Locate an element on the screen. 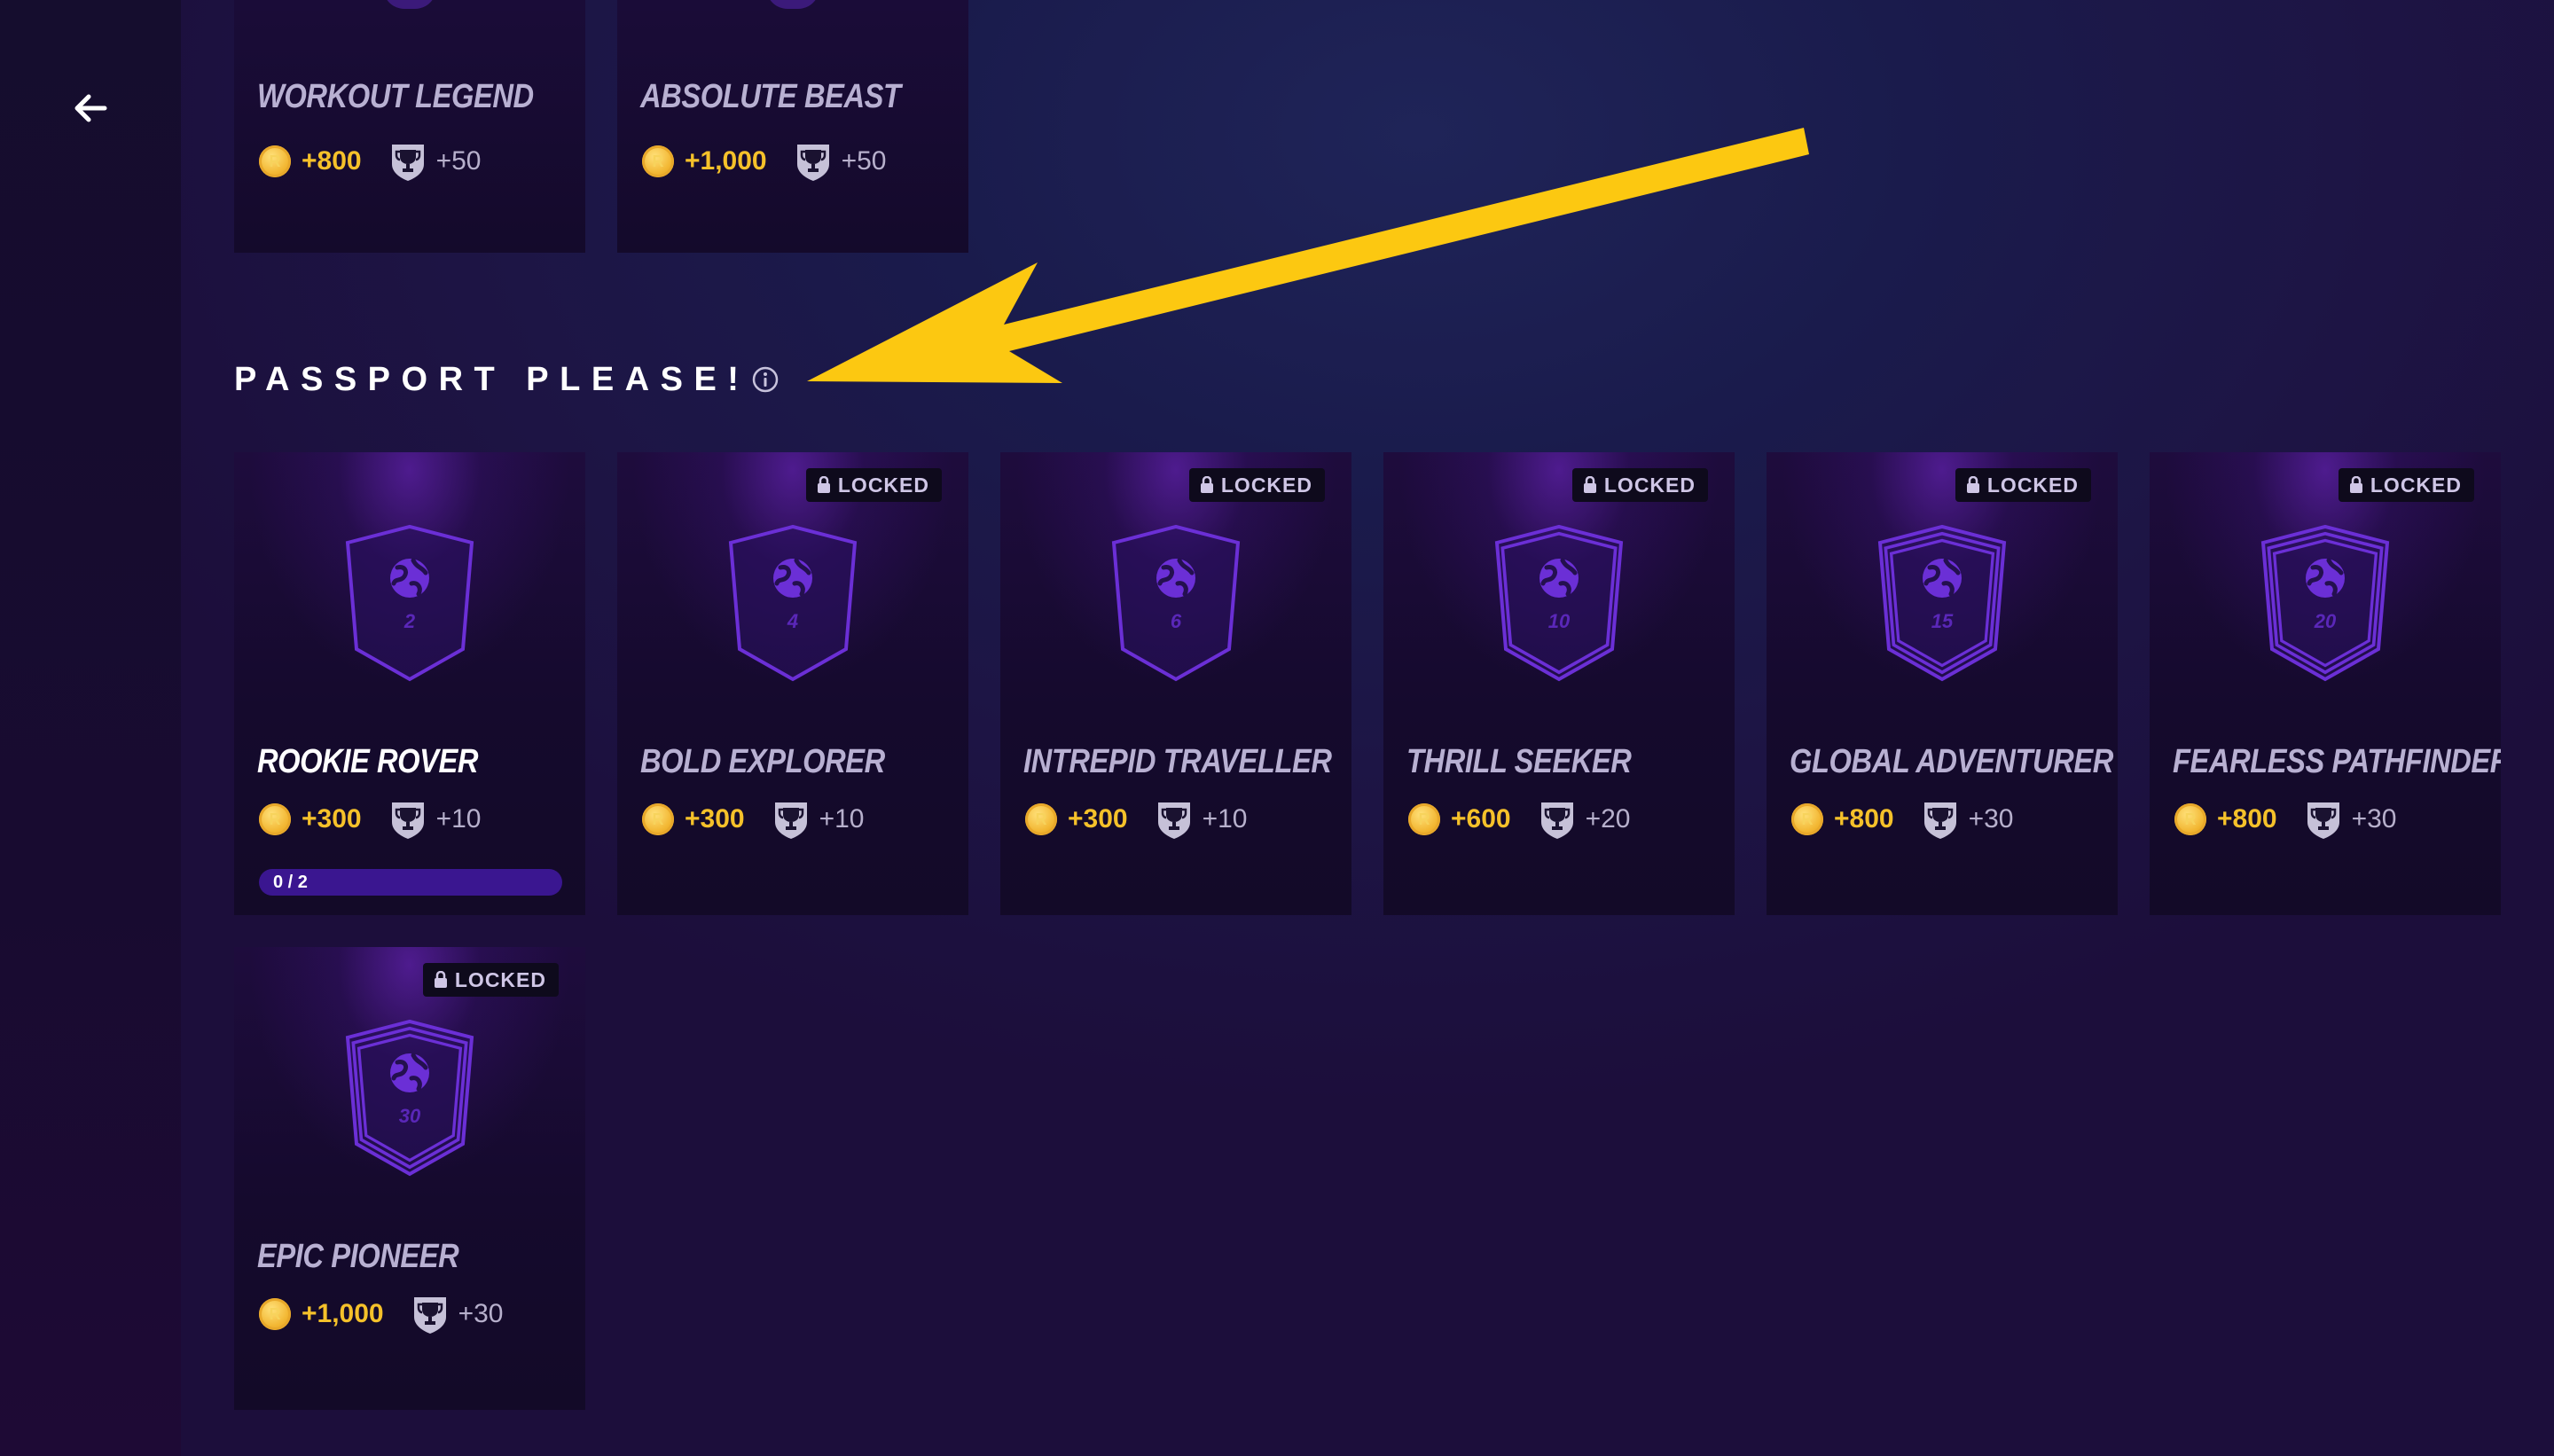  arrow-left-icon is located at coordinates (90, 108).